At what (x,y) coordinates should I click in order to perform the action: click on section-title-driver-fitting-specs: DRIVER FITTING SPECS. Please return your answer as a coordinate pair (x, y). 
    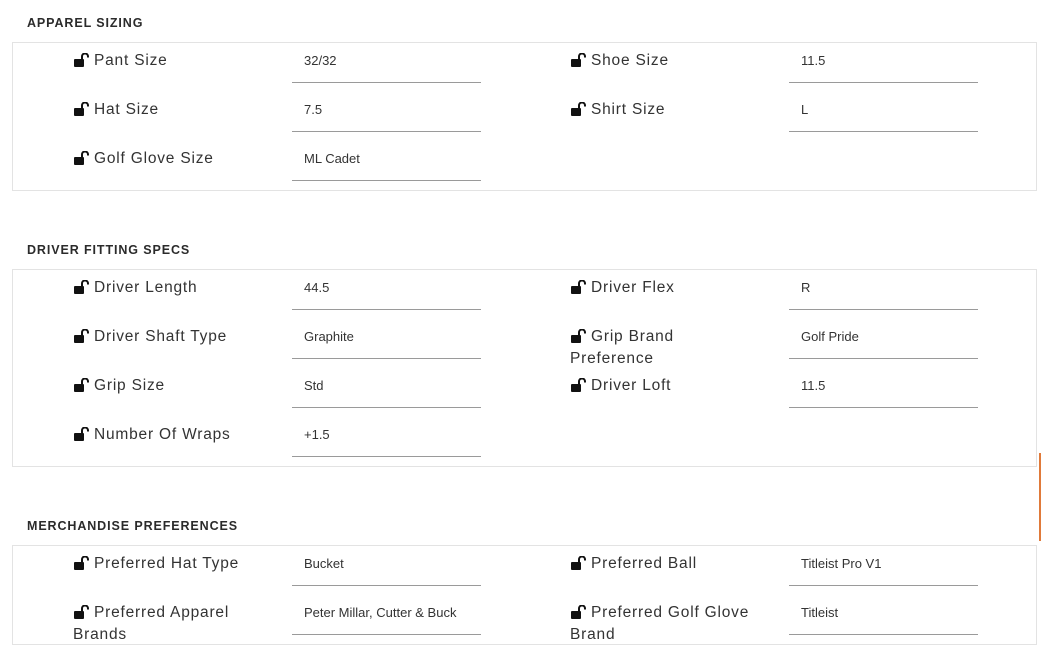
    Looking at the image, I should click on (109, 250).